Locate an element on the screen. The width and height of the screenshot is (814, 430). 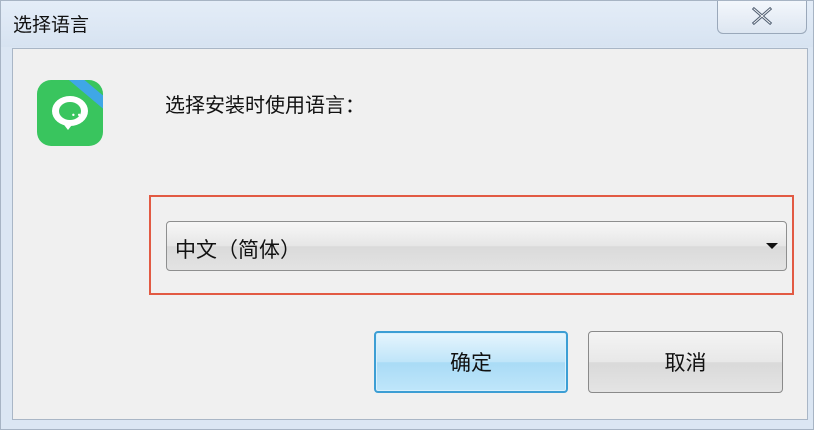
language-select: 中文（简体） is located at coordinates (476, 246).